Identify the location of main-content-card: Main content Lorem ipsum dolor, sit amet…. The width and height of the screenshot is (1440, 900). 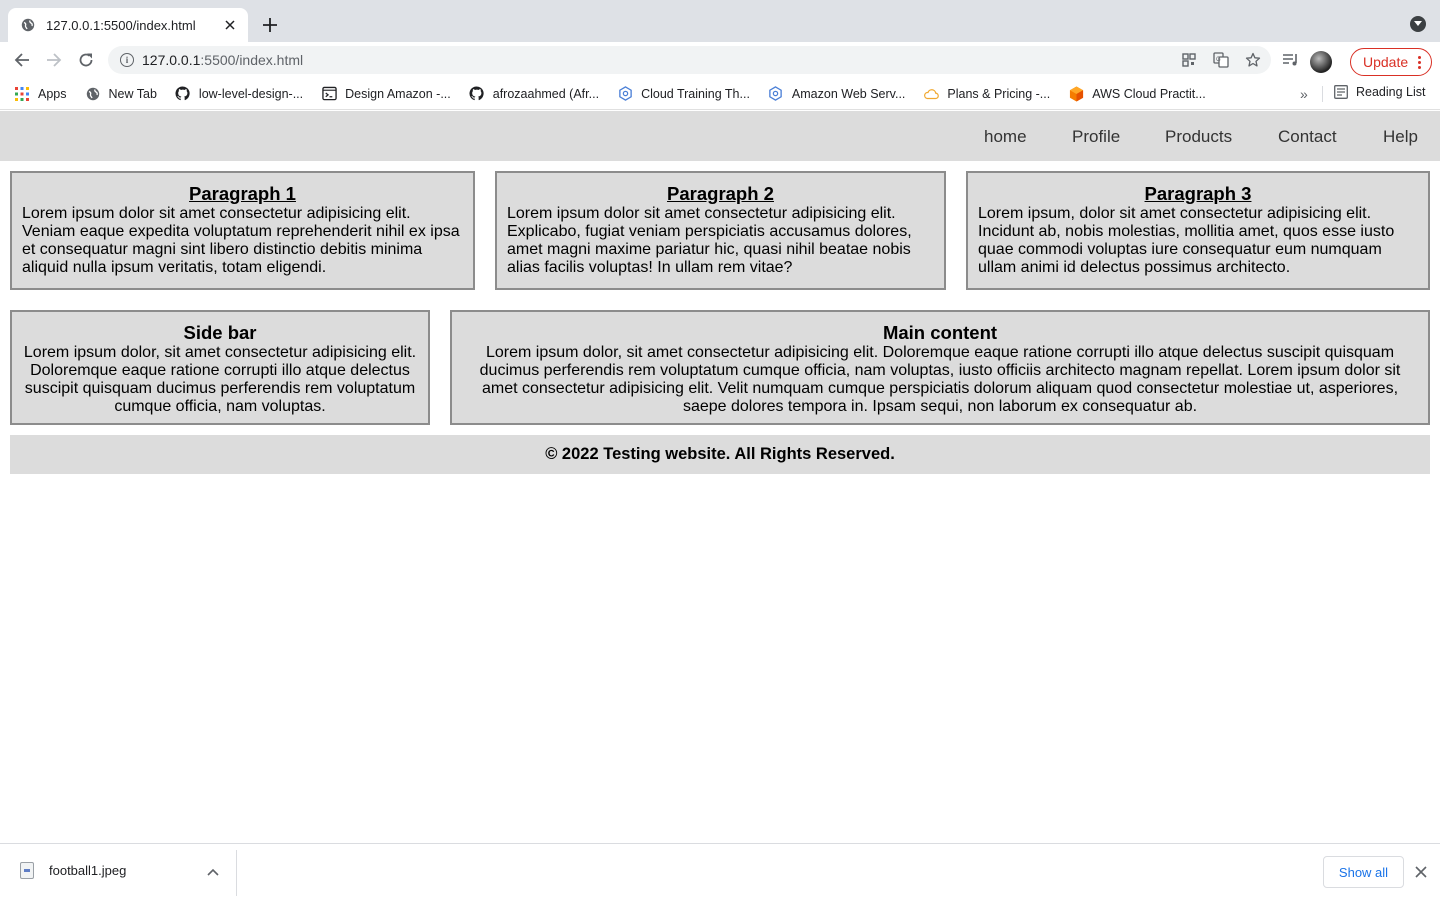
(940, 367).